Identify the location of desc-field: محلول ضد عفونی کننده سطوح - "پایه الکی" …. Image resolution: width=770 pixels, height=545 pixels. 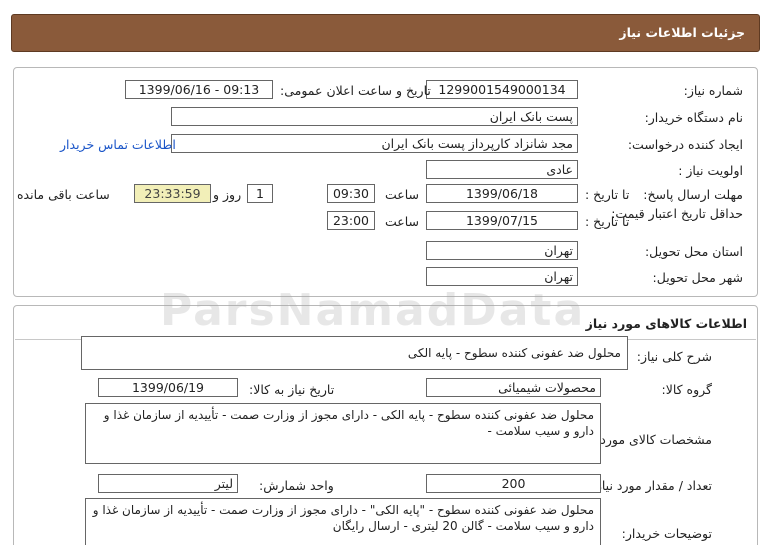
(343, 521).